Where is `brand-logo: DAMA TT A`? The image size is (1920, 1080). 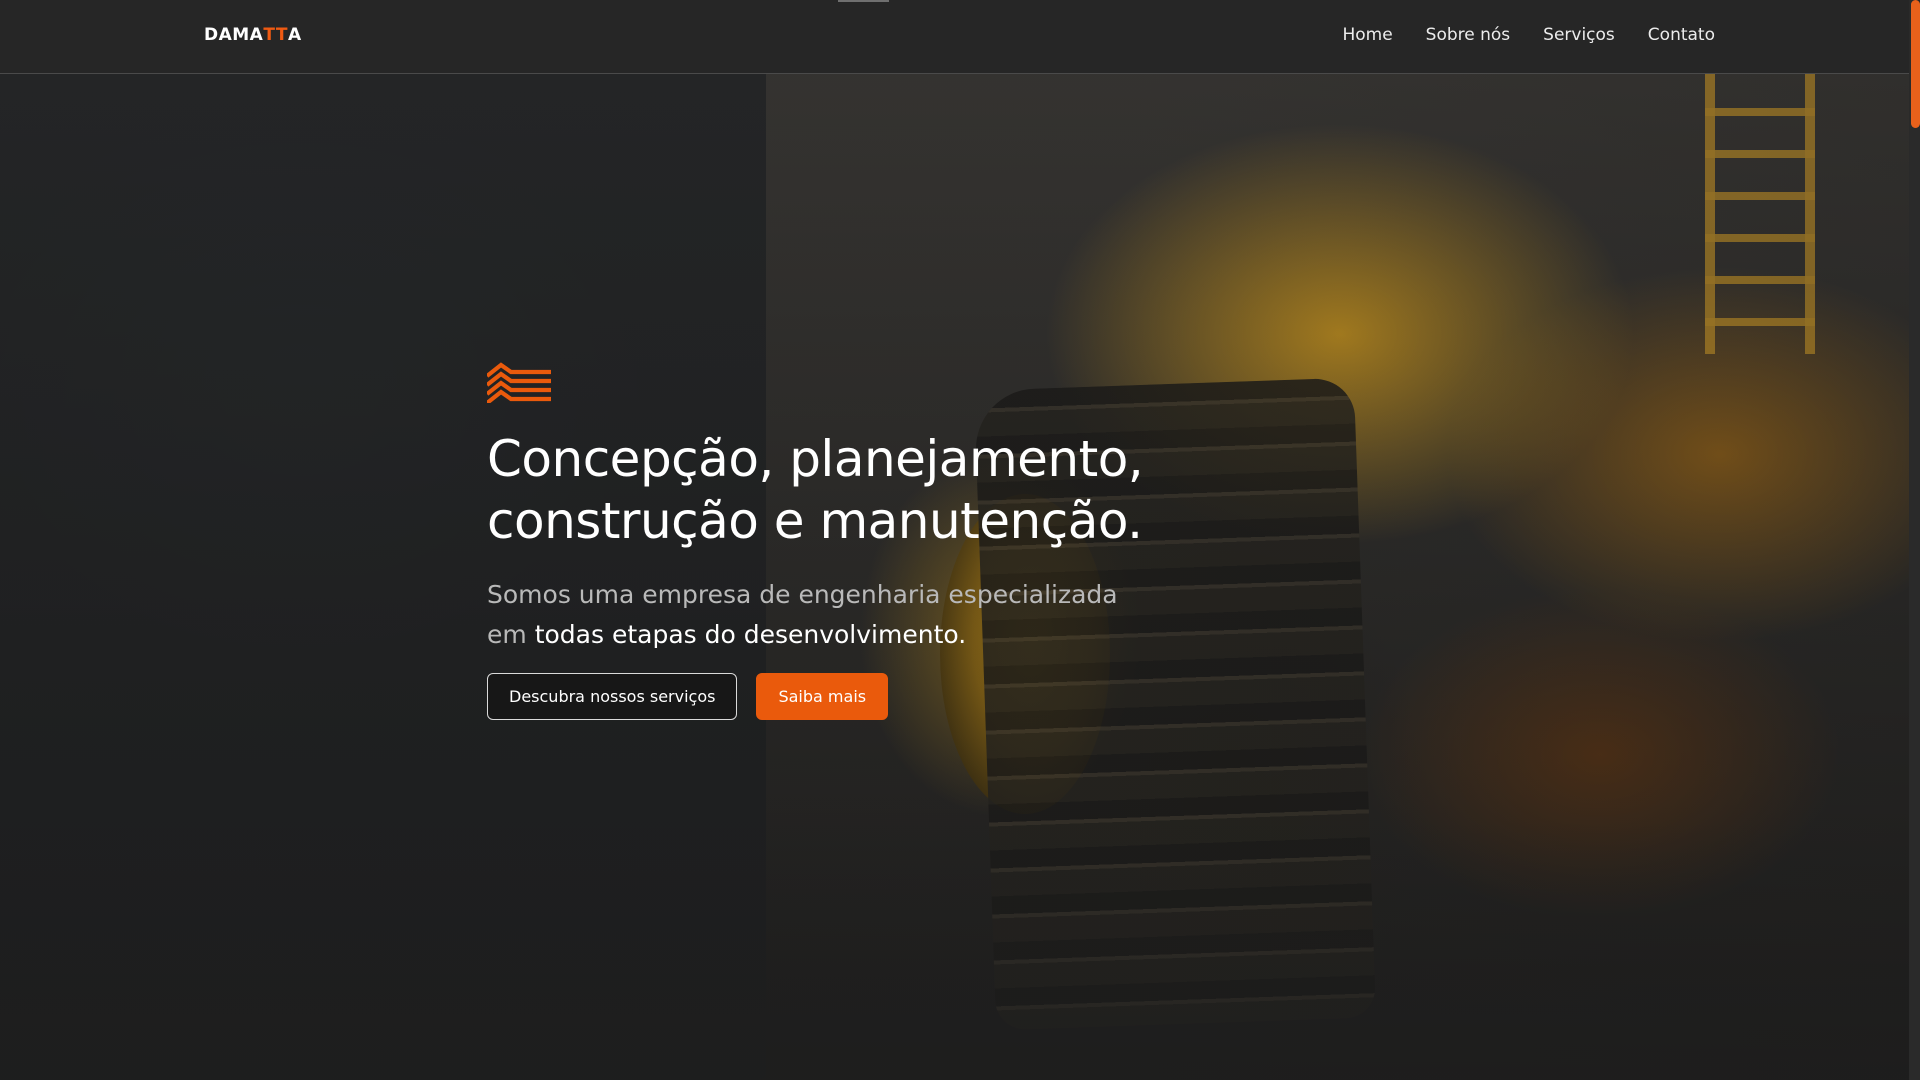 brand-logo: DAMA TT A is located at coordinates (253, 35).